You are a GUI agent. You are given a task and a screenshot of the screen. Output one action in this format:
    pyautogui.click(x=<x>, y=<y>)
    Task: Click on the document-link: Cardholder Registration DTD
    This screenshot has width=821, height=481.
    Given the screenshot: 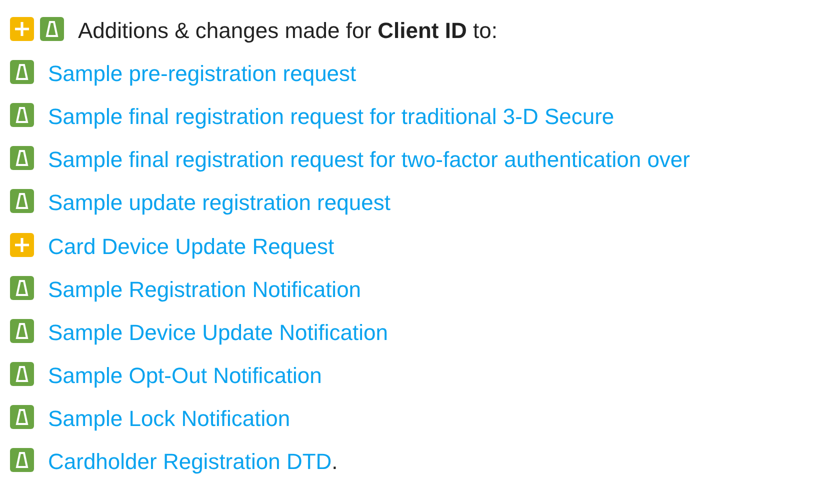 What is the action you would take?
    pyautogui.click(x=190, y=462)
    